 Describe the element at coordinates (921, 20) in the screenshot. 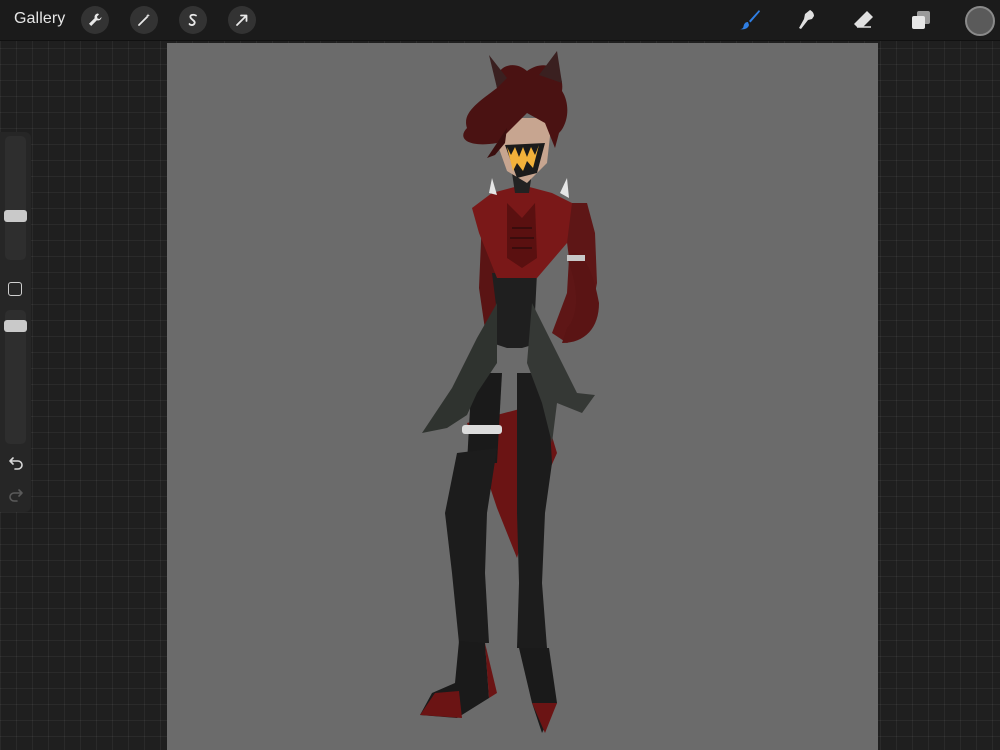

I see `layers-icon` at that location.